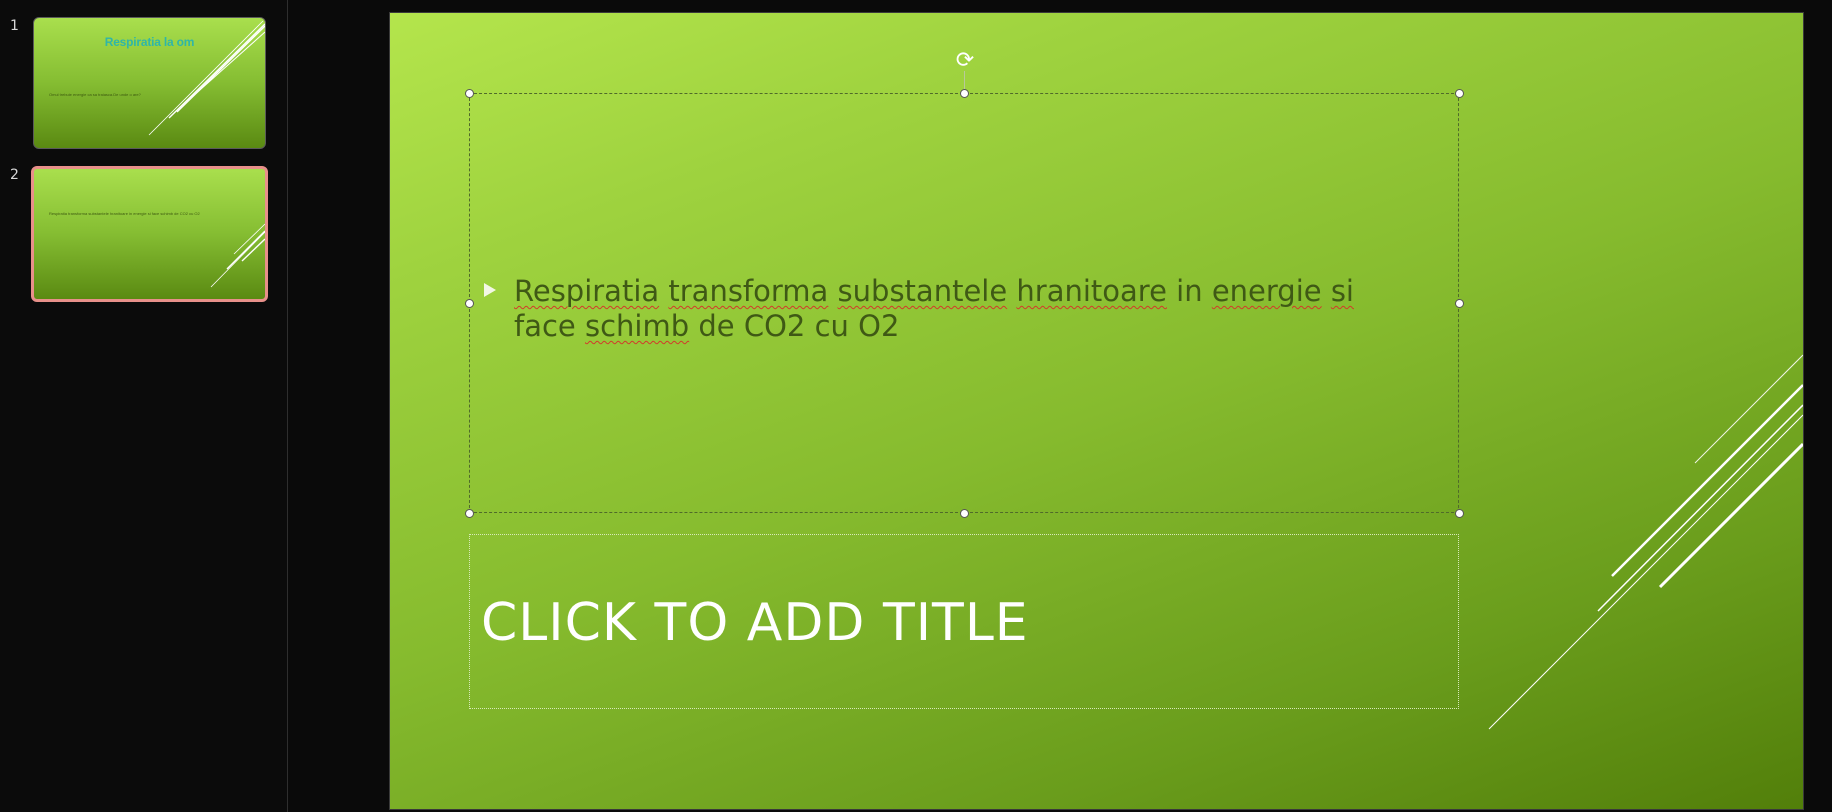  What do you see at coordinates (965, 61) in the screenshot?
I see `rotate-handle-icon: ⟳` at bounding box center [965, 61].